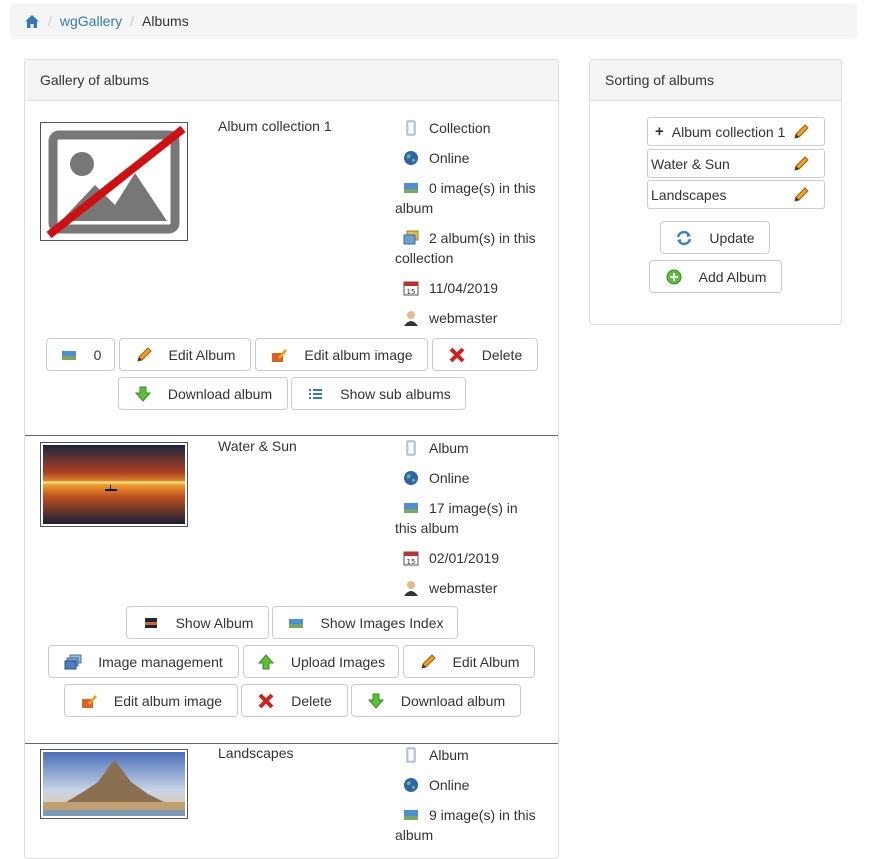 The image size is (878, 859). I want to click on sort-item-landscapes: Landscapes, so click(736, 194).